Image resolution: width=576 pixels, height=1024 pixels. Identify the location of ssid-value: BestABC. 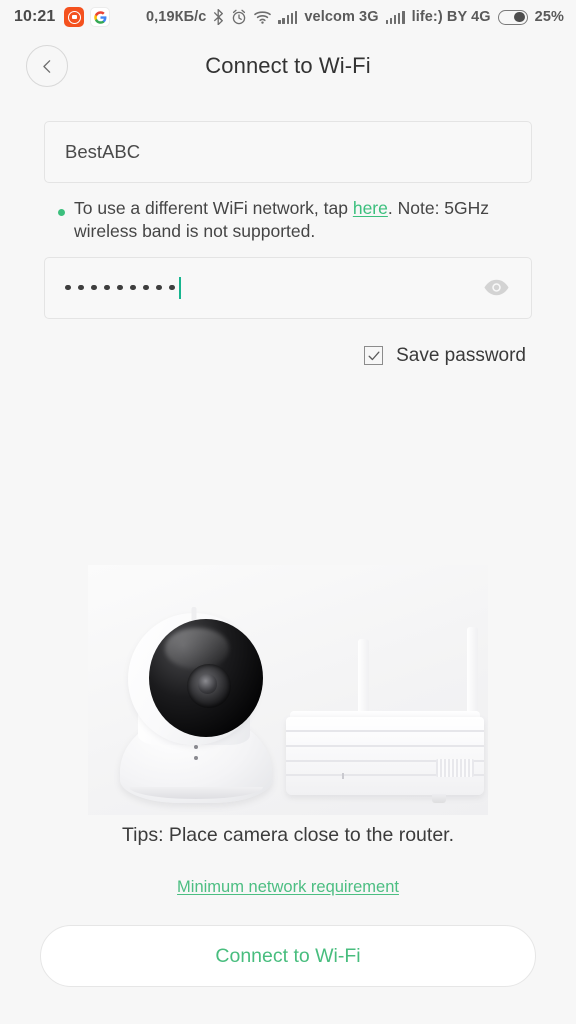
(103, 151).